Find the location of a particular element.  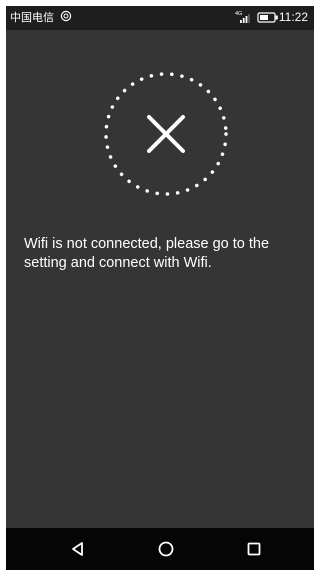

close-icon is located at coordinates (166, 134).